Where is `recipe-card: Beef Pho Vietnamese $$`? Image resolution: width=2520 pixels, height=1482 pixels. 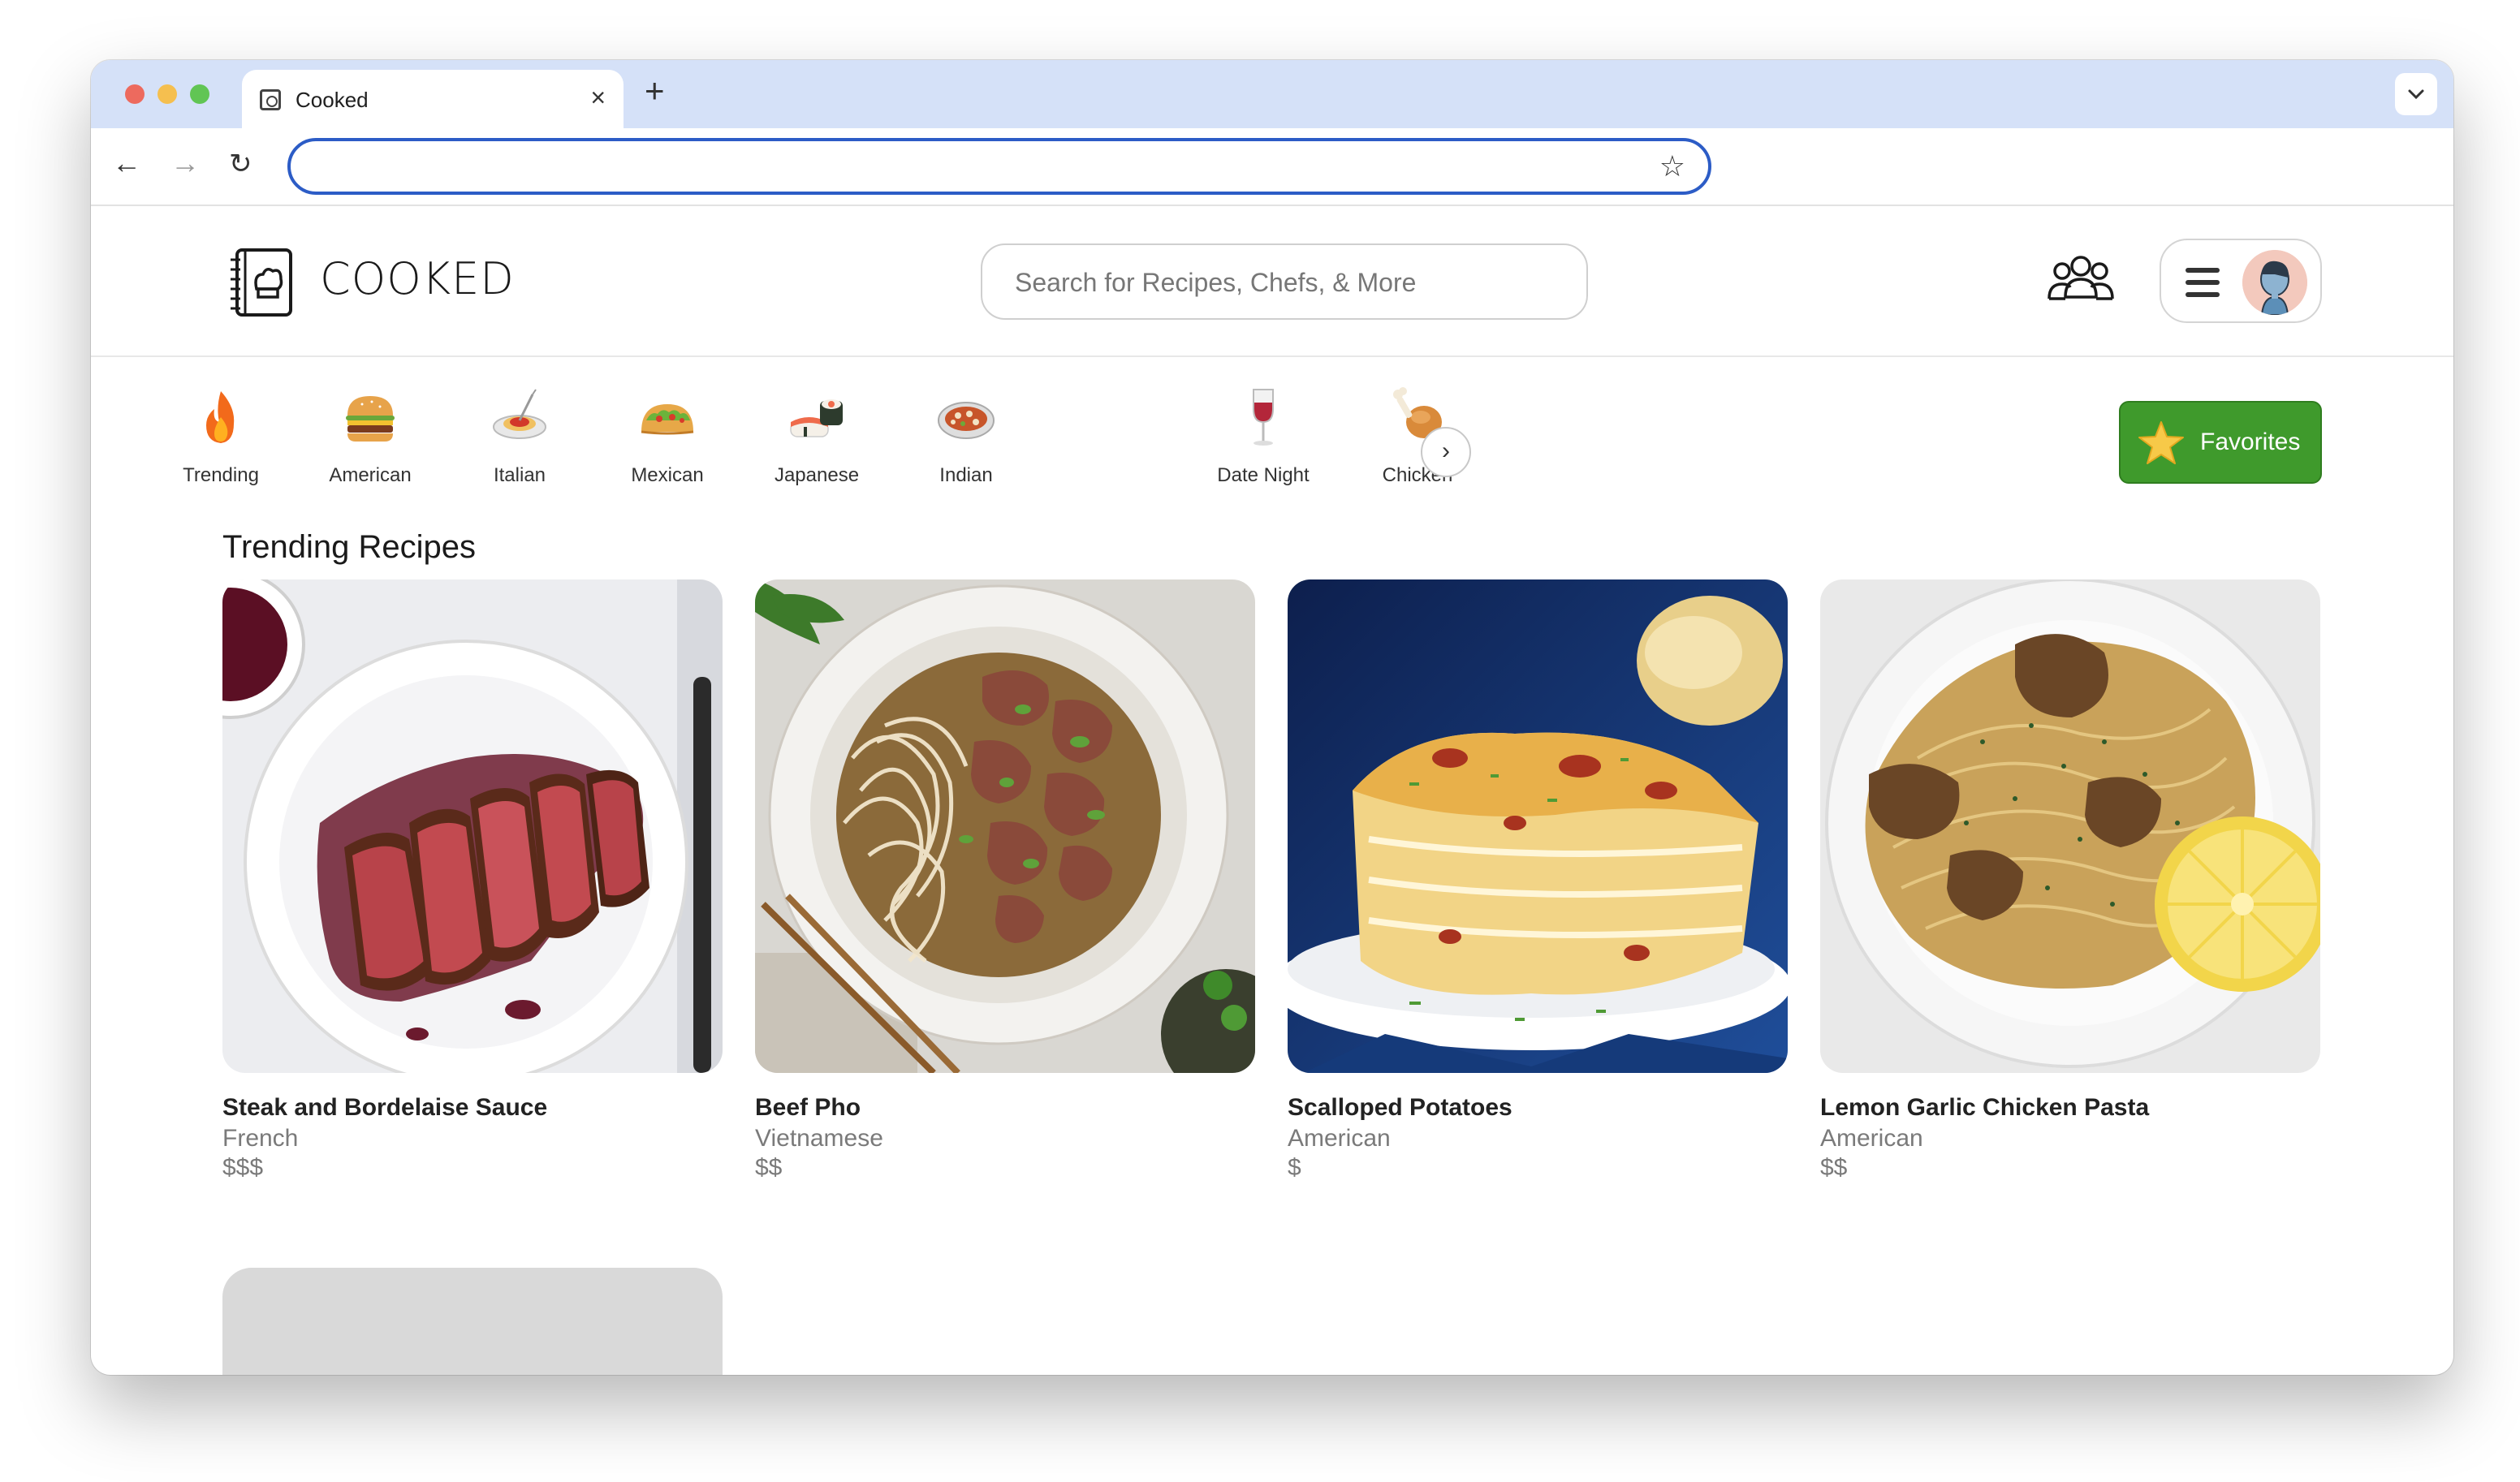 recipe-card: Beef Pho Vietnamese $$ is located at coordinates (1005, 880).